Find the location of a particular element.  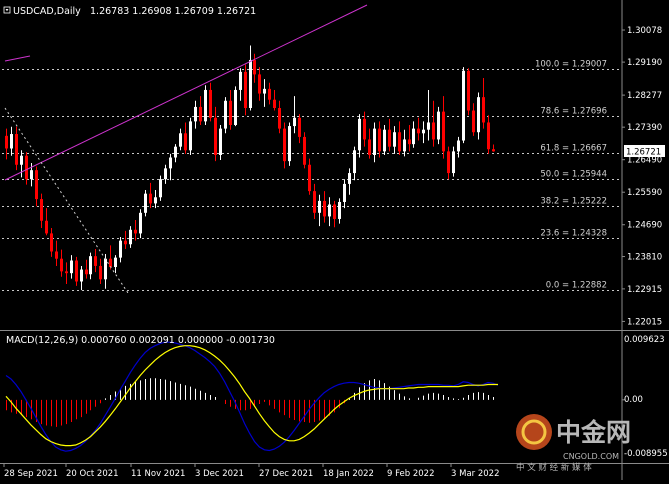

macd-axis-bottom: -0.008955 is located at coordinates (646, 454).